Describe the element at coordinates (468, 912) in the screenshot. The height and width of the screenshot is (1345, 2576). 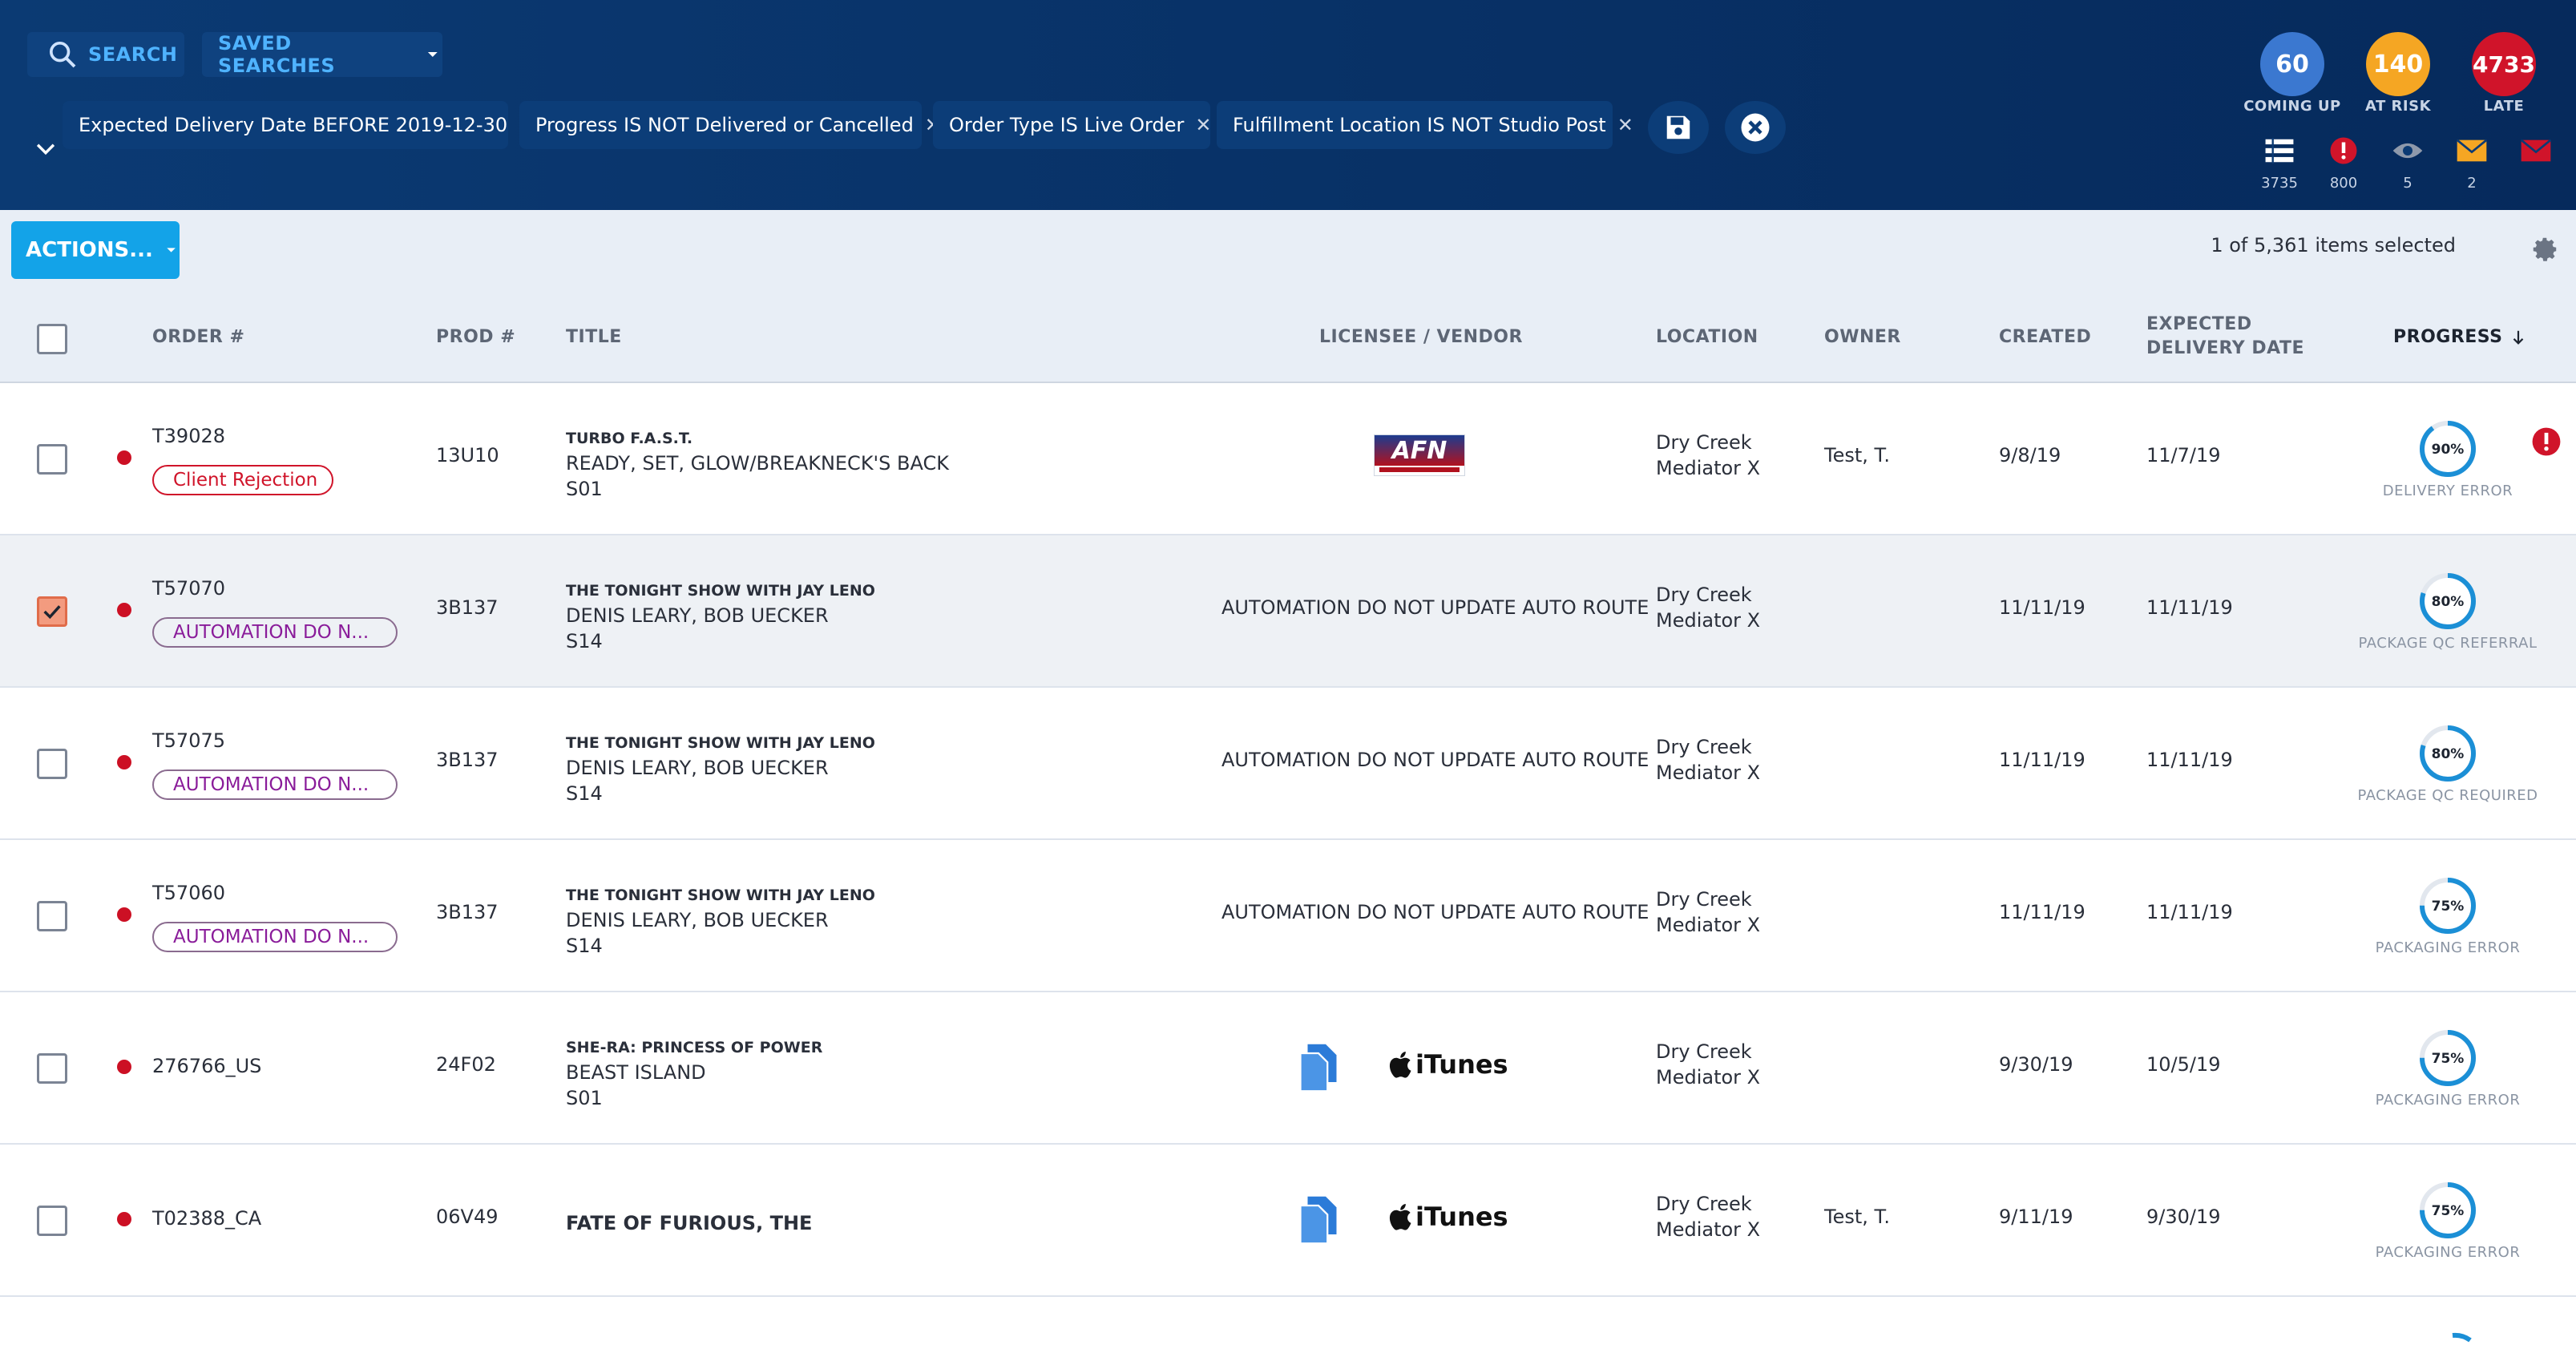
I see `prod-number: 3B137` at that location.